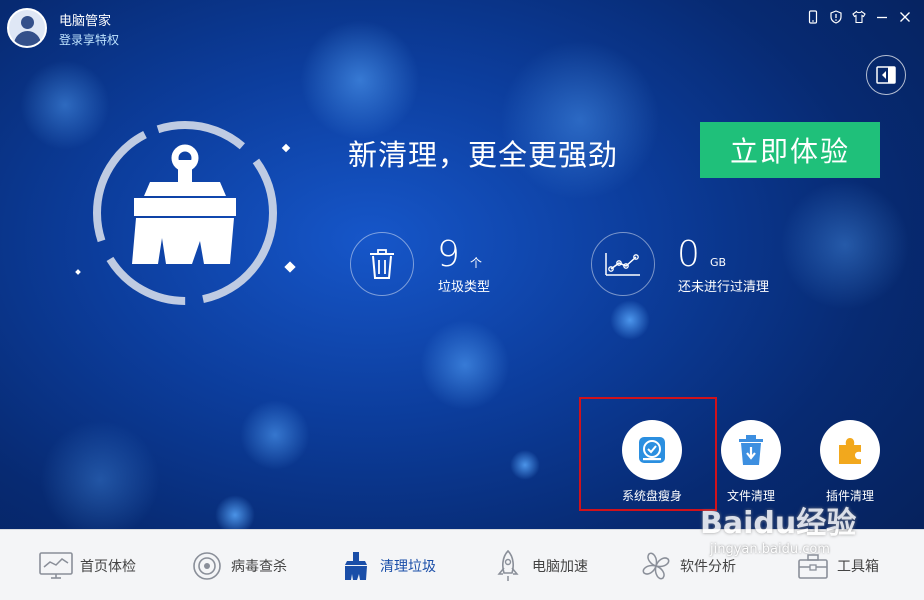 This screenshot has width=924, height=600. I want to click on junk-unit: 个, so click(476, 263).